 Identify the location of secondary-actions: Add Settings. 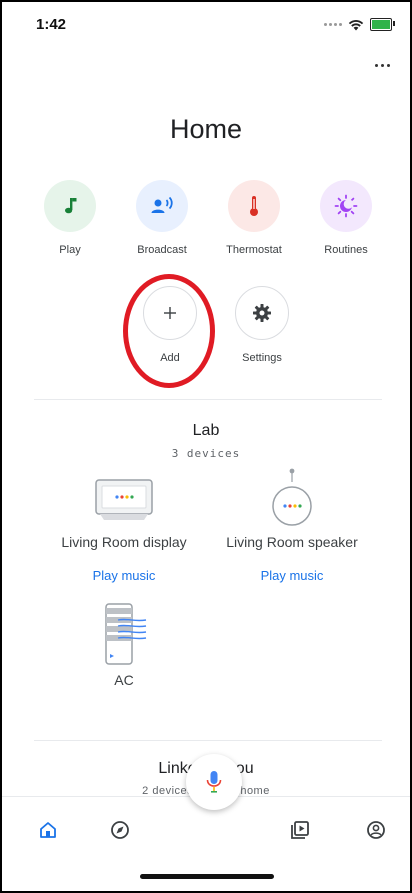
(220, 325).